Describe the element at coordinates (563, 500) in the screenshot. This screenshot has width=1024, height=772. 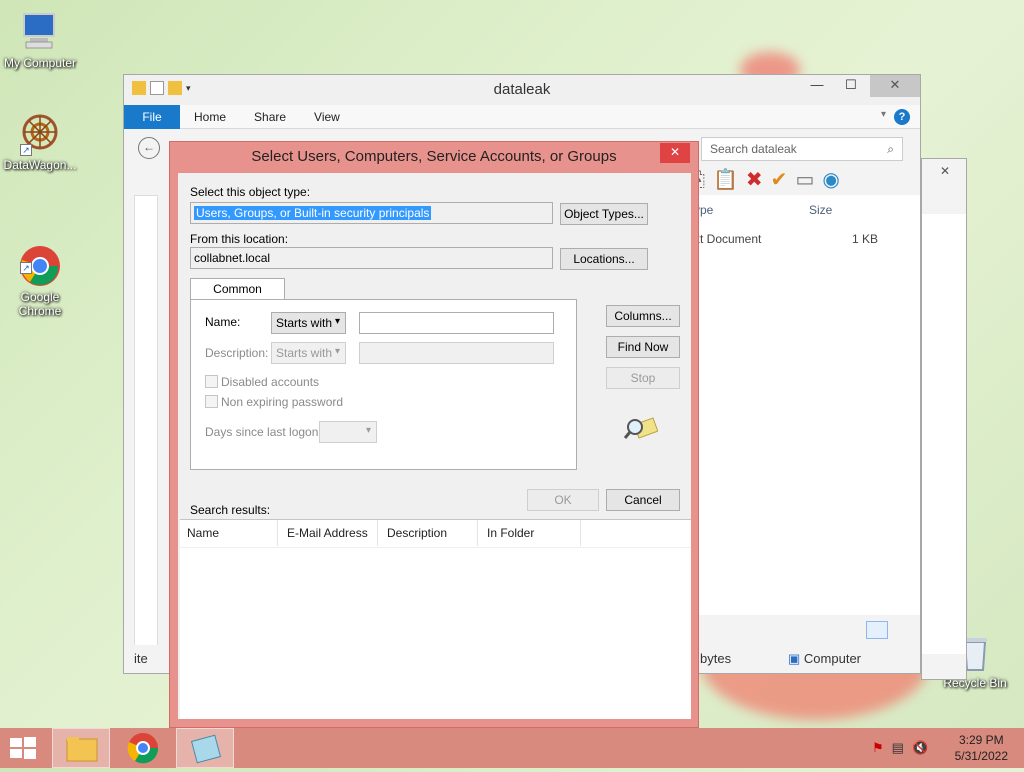
I see `ok-button: OK` at that location.